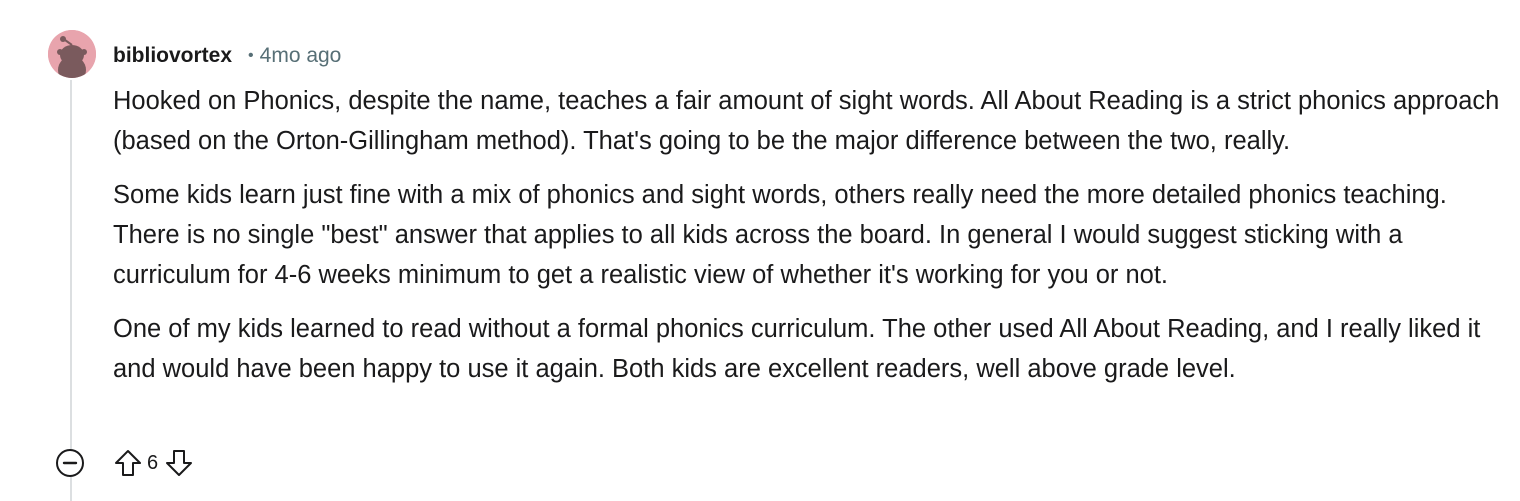 Image resolution: width=1520 pixels, height=501 pixels. I want to click on collapse-button, so click(70, 463).